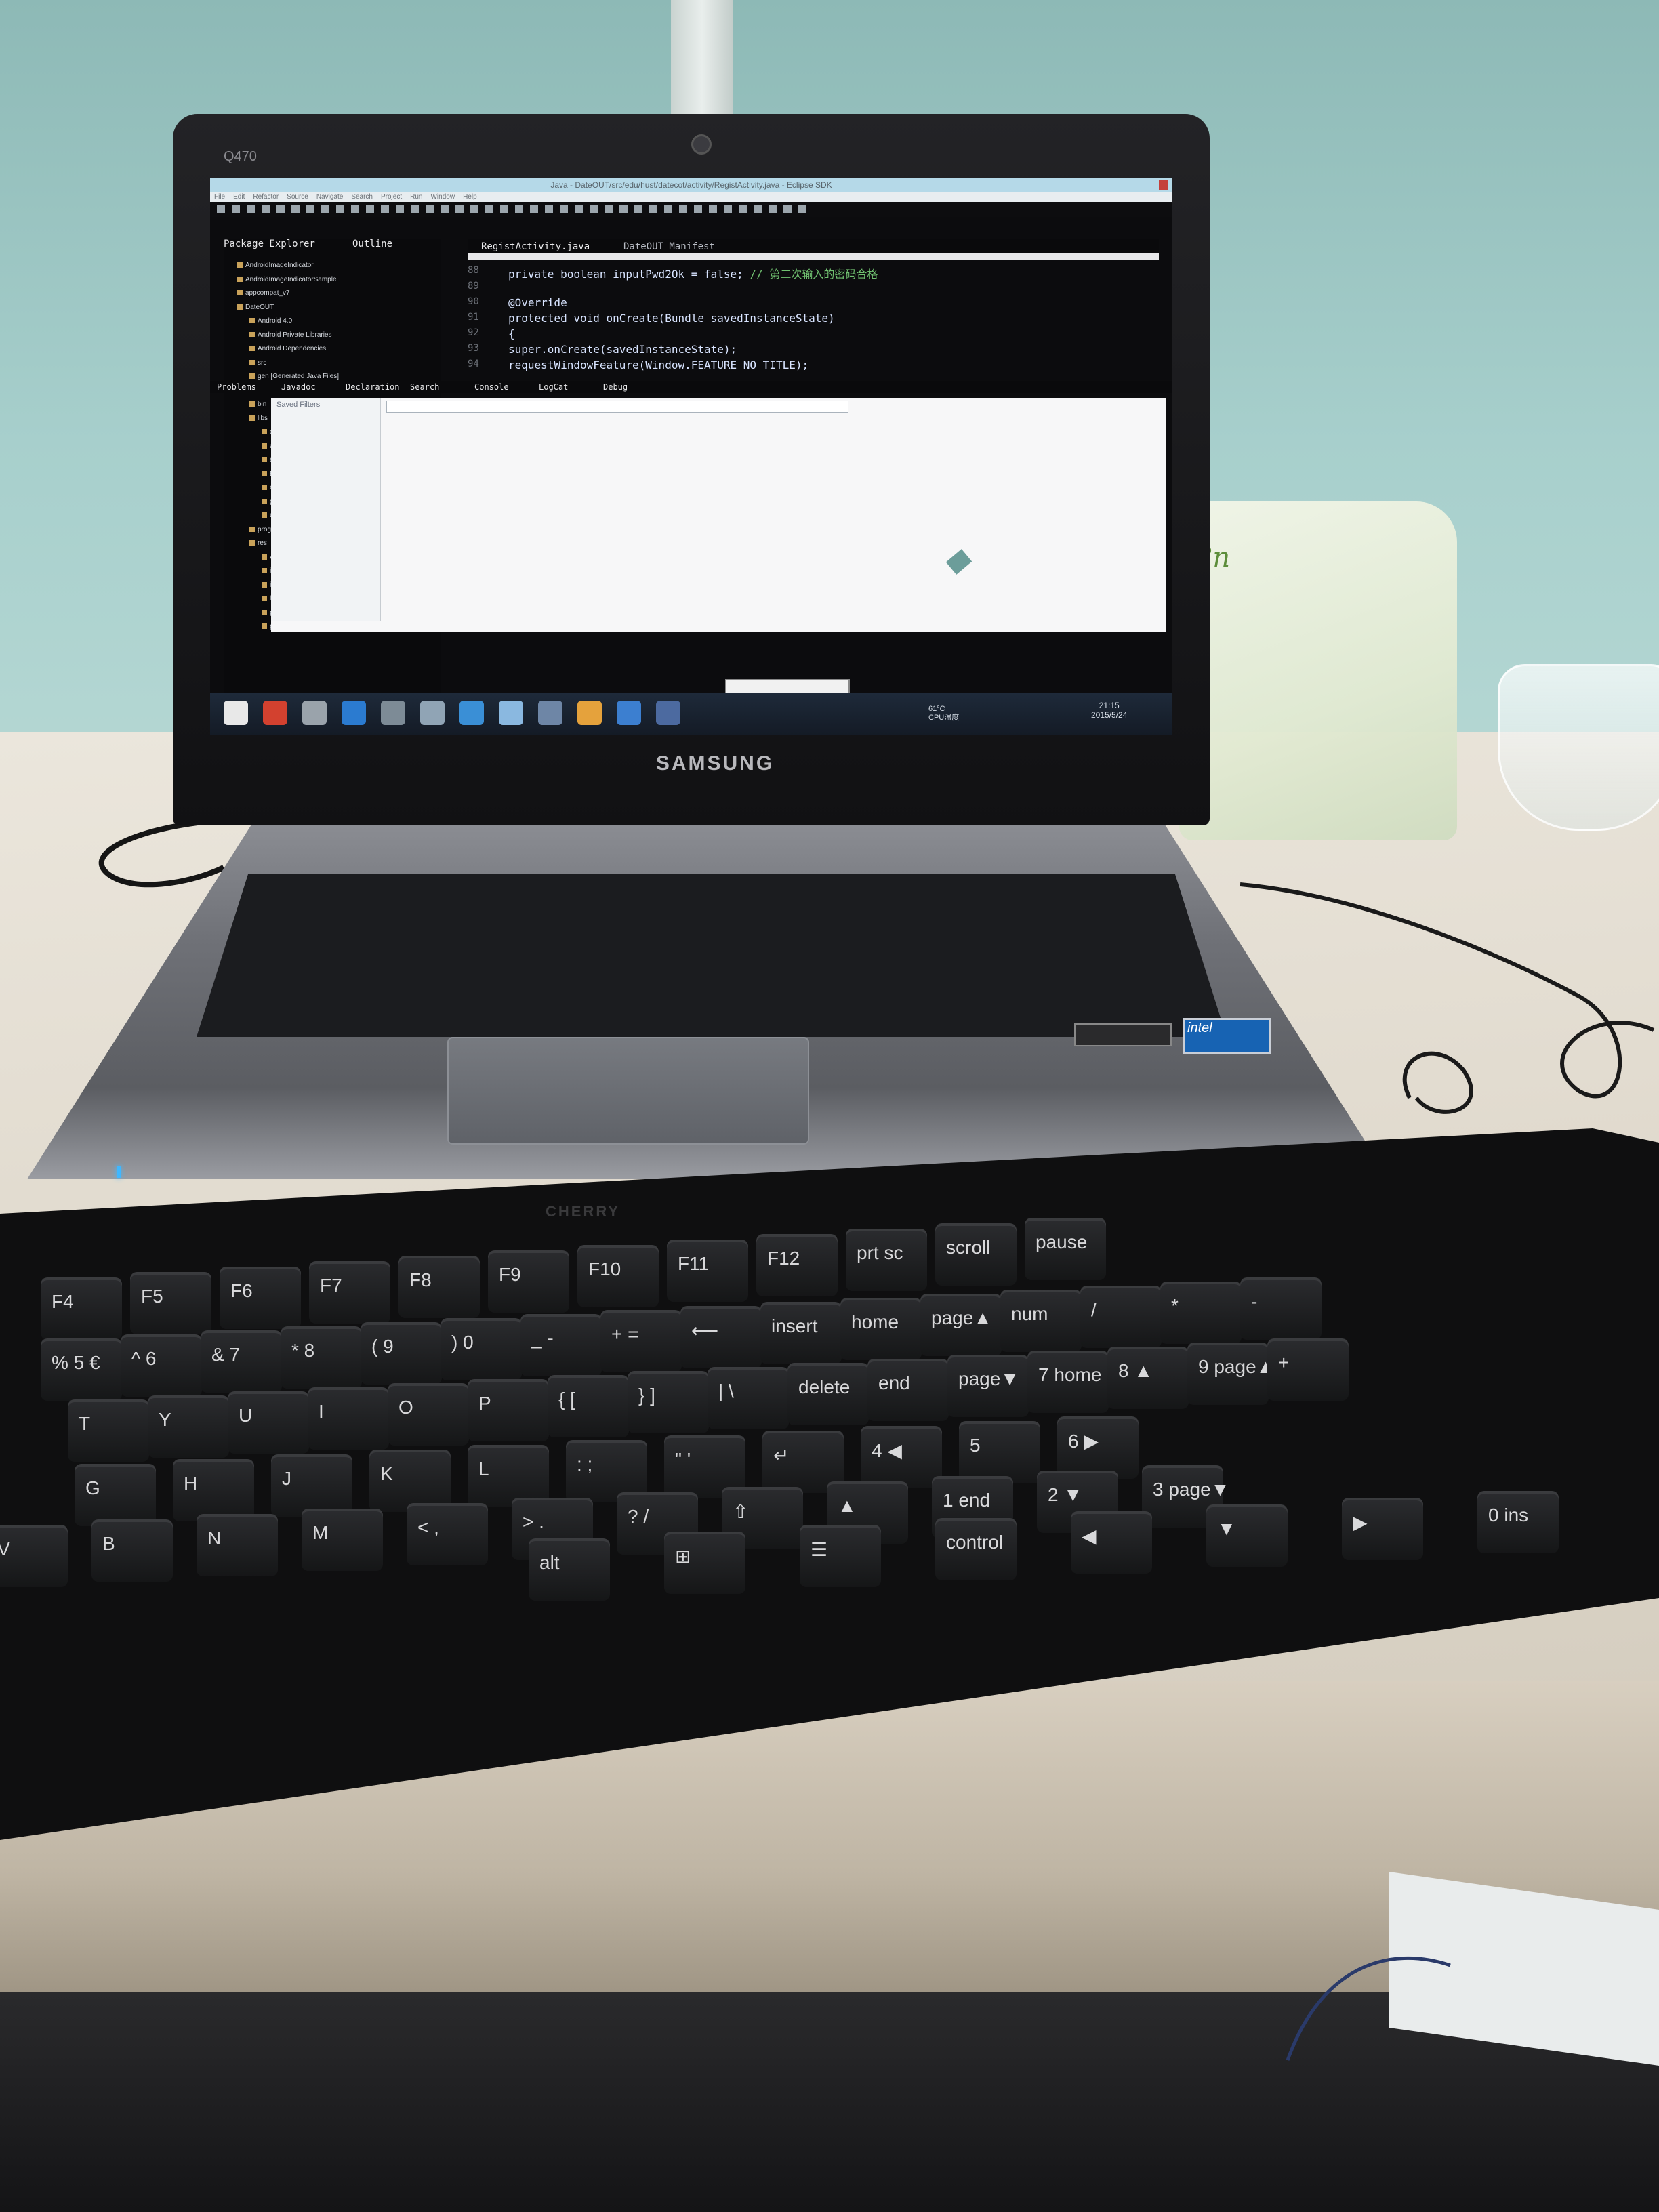  I want to click on keyboard-key: ) 0, so click(482, 1349).